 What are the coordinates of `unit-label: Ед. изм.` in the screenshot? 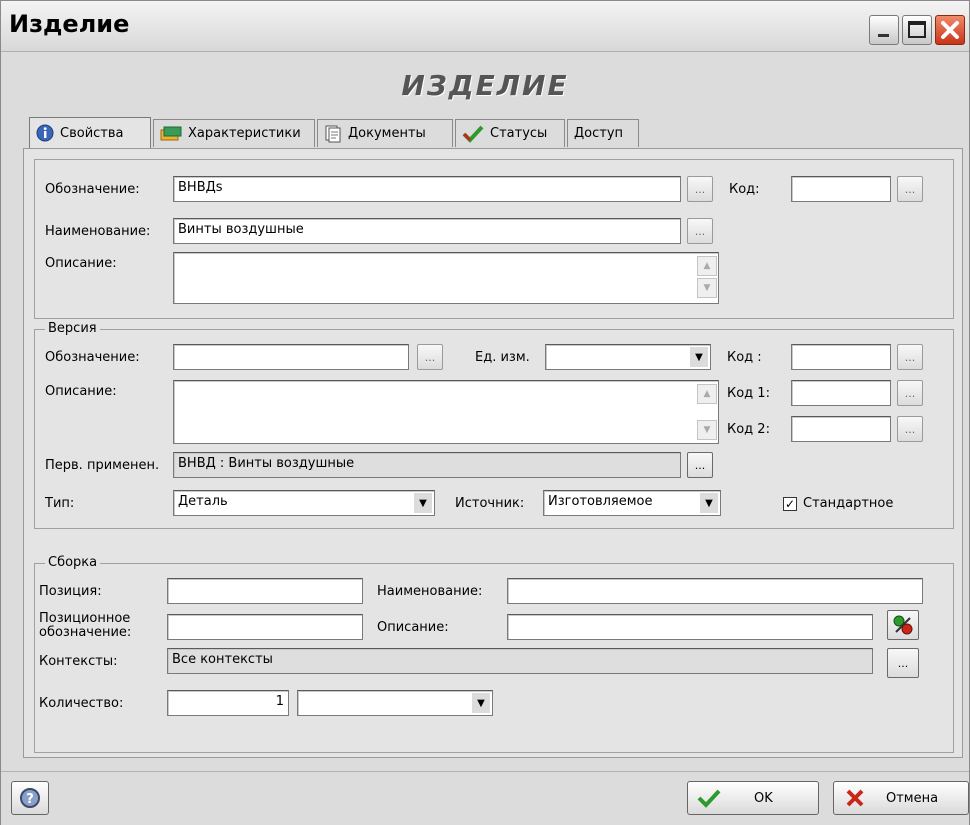 It's located at (502, 357).